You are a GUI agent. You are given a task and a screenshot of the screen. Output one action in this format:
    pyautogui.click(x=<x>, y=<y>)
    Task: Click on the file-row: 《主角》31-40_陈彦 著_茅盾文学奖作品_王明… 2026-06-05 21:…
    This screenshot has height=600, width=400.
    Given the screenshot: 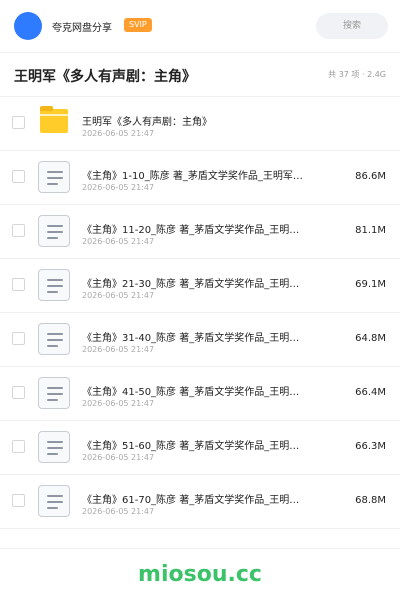 What is the action you would take?
    pyautogui.click(x=200, y=340)
    